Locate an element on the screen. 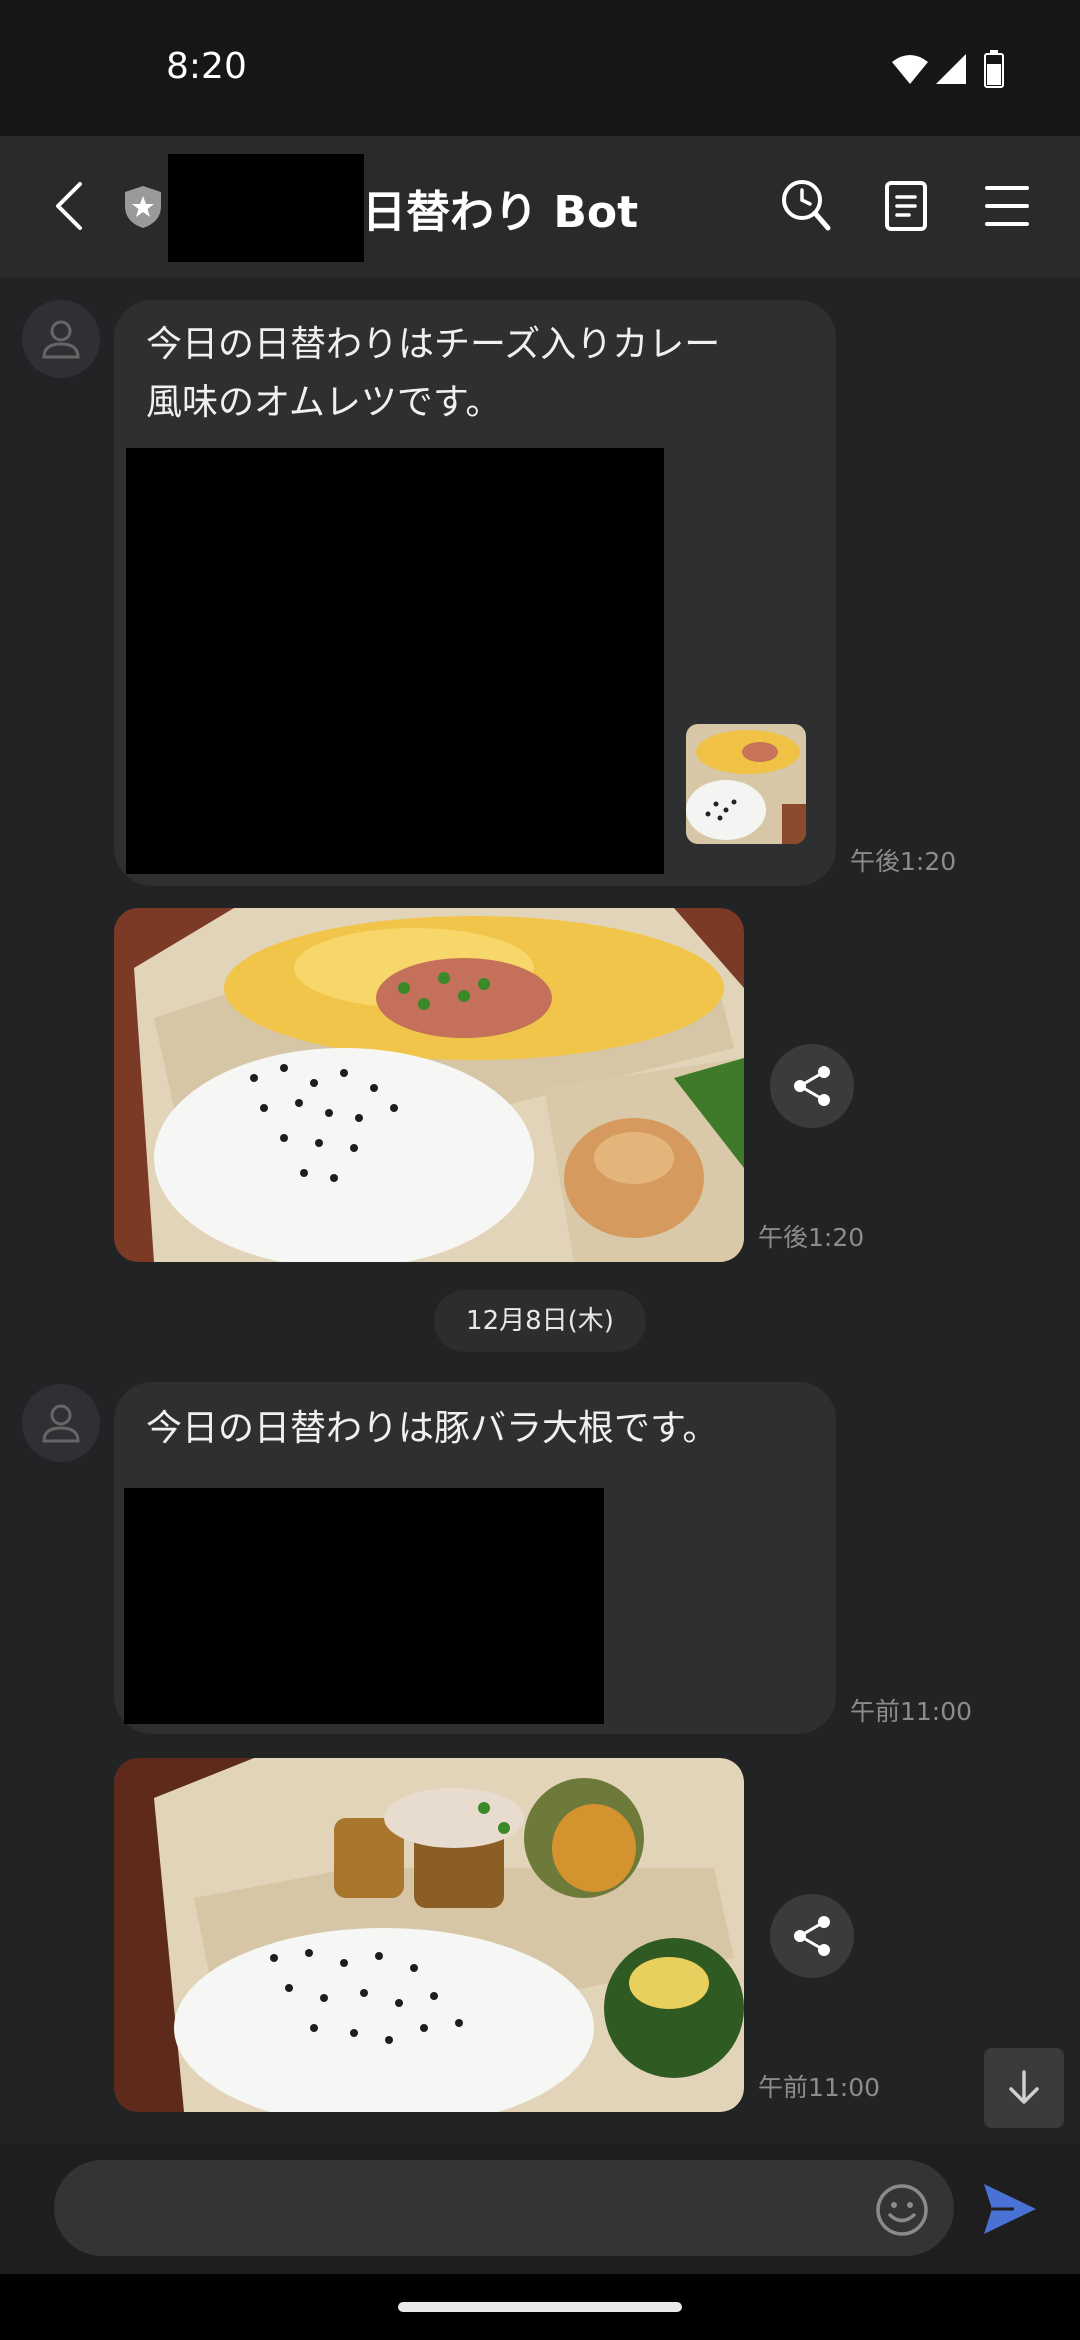 The height and width of the screenshot is (2340, 1080). message-text-line: 今日の日替わりは豚バラ大根です。 is located at coordinates (432, 1428).